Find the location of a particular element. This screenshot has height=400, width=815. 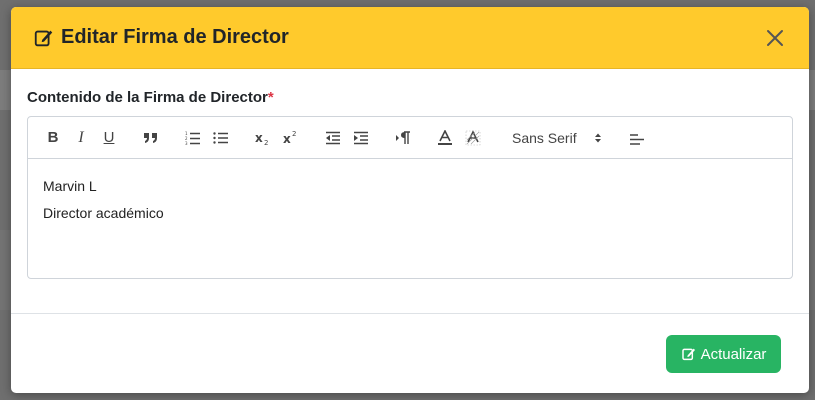

background-color-button is located at coordinates (473, 138).